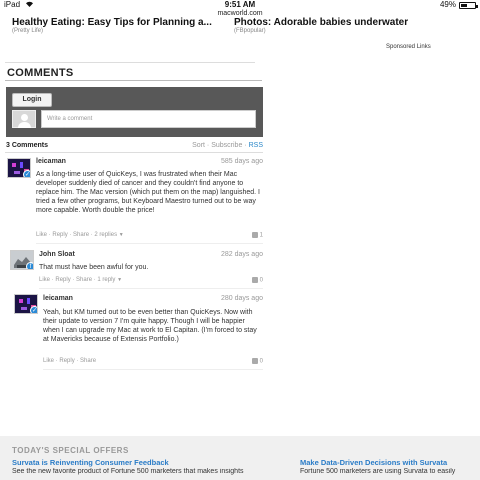 The image size is (480, 480). Describe the element at coordinates (90, 462) in the screenshot. I see `offer-link-1: Survata is Reinventing Consumer Feedback` at that location.